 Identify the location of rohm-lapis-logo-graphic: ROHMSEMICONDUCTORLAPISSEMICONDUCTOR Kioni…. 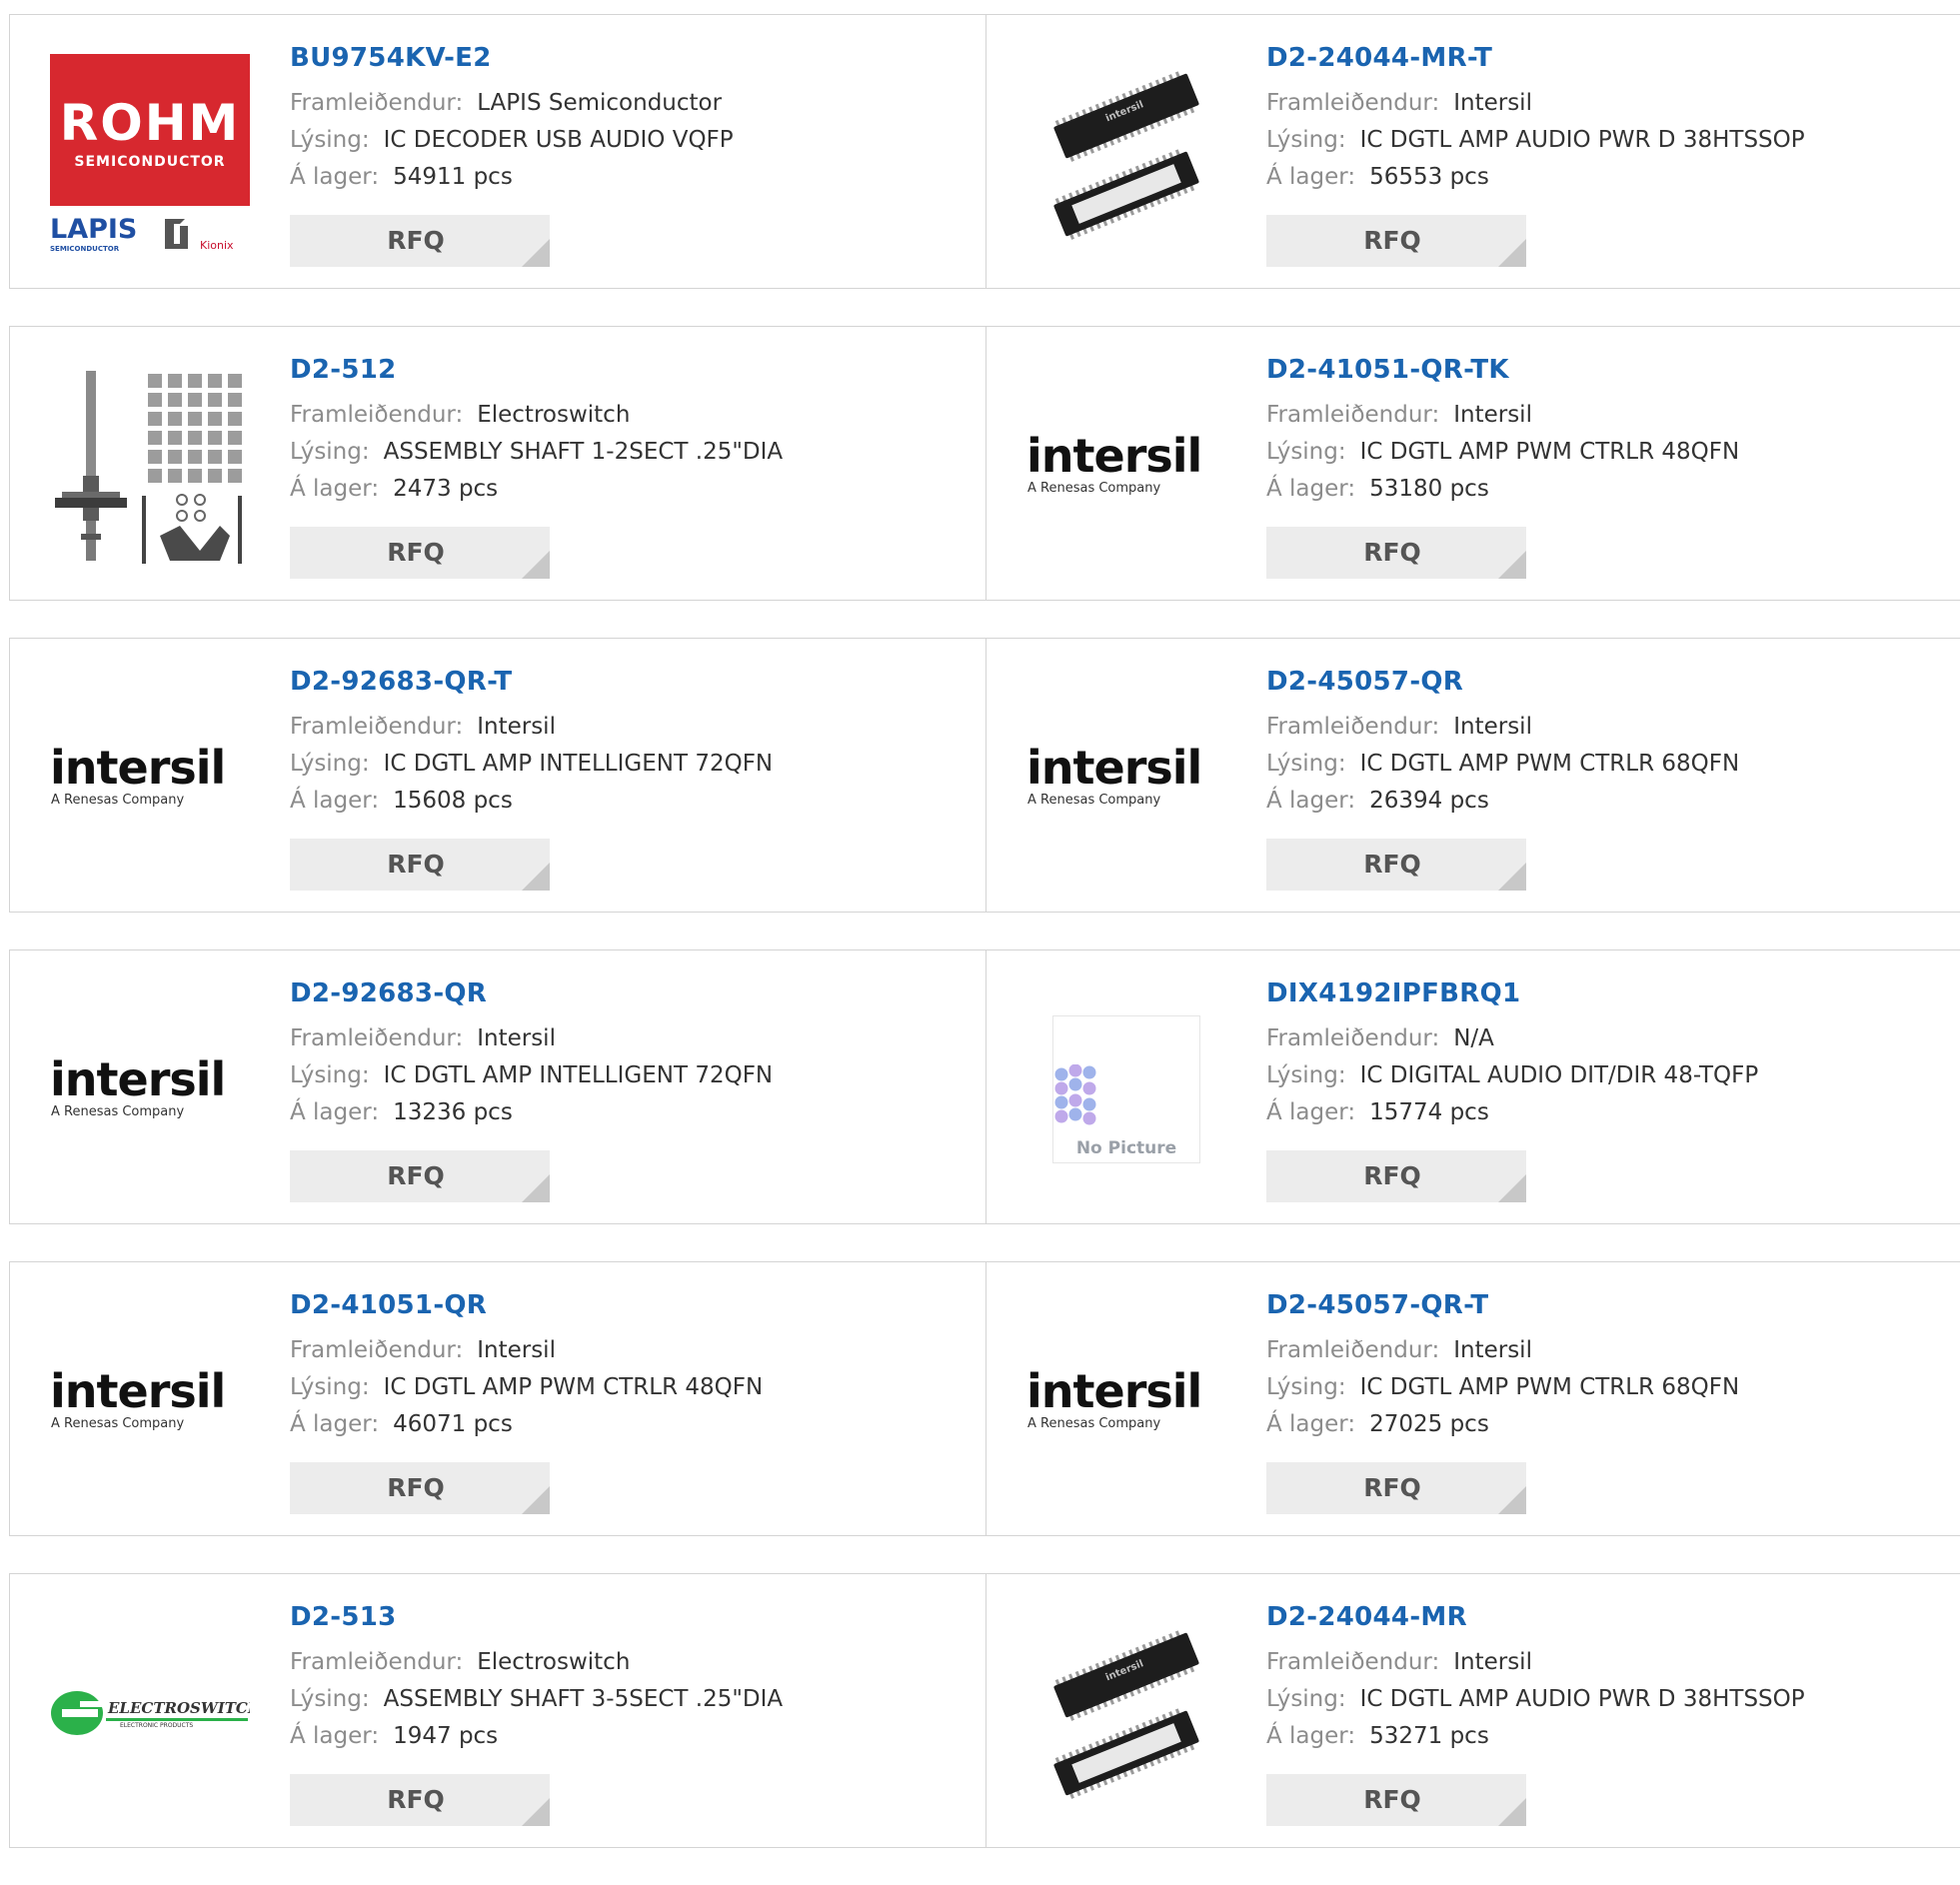
(150, 153).